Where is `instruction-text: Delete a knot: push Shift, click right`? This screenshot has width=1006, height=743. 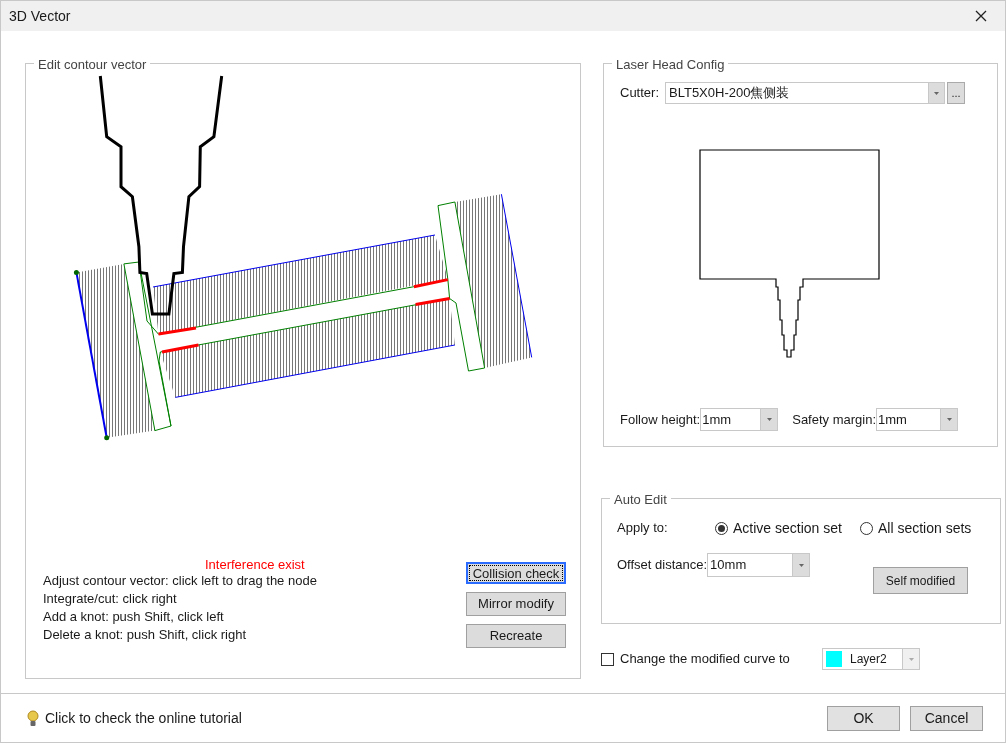
instruction-text: Delete a knot: push Shift, click right is located at coordinates (145, 635).